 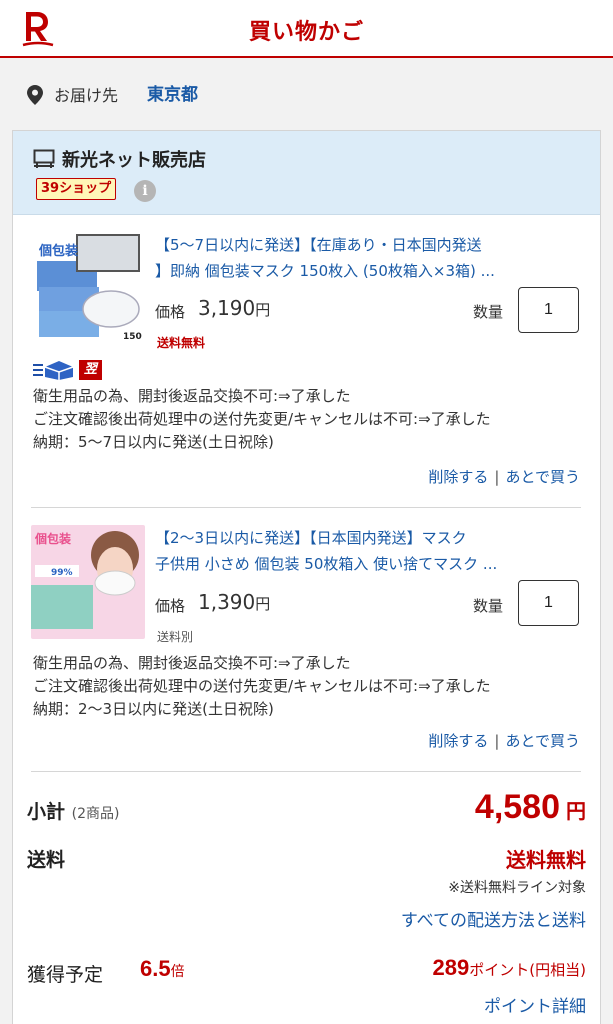 I want to click on subtotal-label: 小計 (2商品), so click(x=73, y=812).